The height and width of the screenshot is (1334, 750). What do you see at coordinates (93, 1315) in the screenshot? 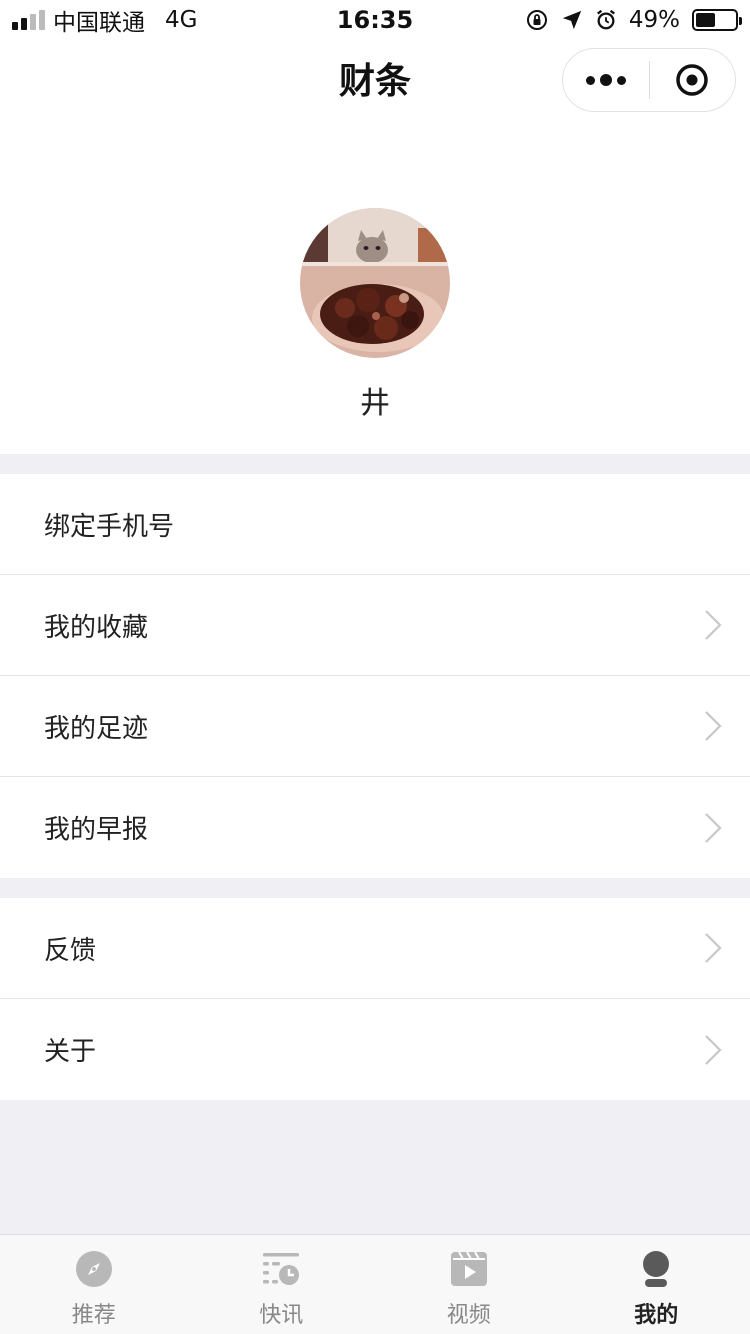
I see `tab-label: 推荐` at bounding box center [93, 1315].